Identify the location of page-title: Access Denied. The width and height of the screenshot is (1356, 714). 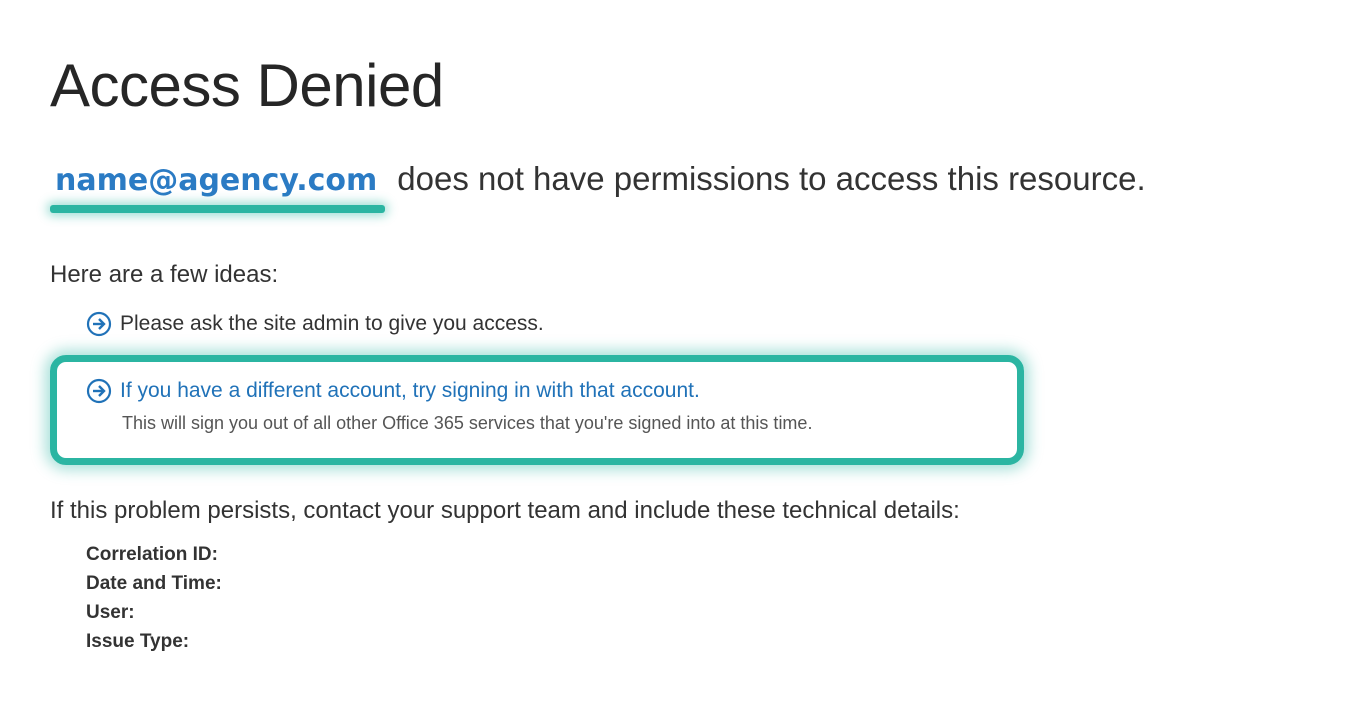
(247, 85).